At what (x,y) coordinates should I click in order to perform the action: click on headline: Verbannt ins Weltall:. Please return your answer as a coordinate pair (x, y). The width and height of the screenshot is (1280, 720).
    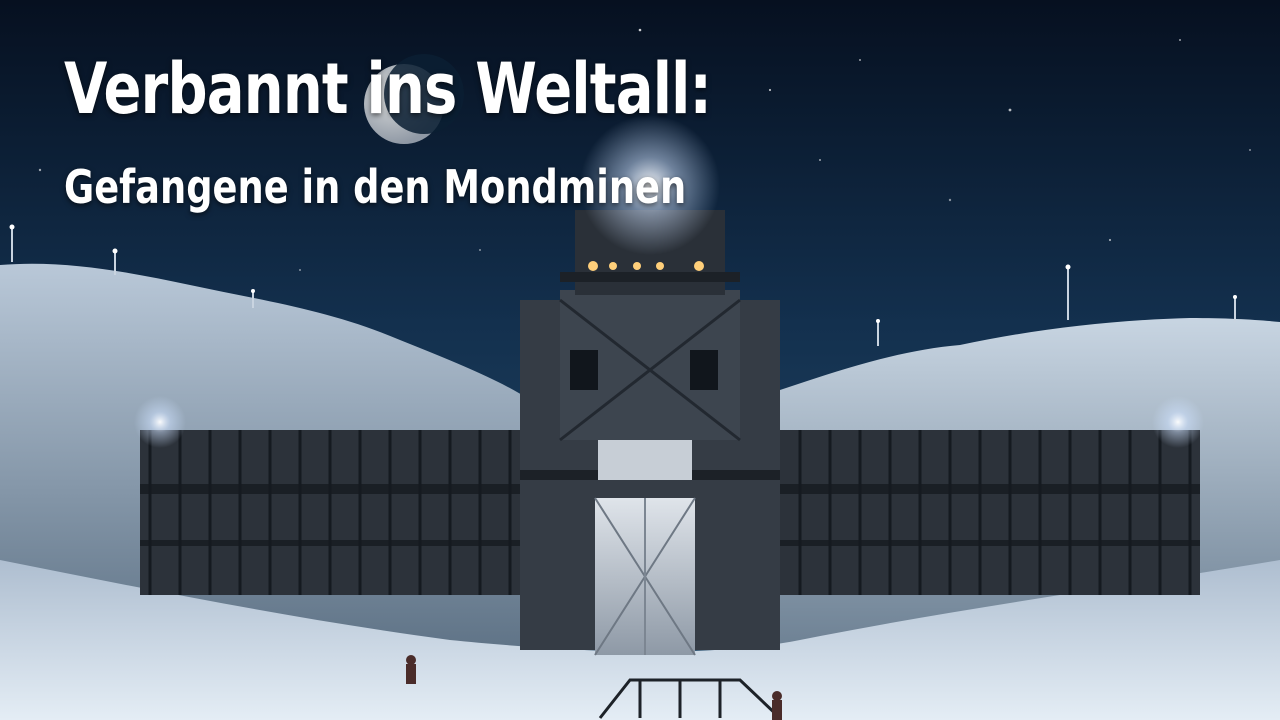
    Looking at the image, I should click on (388, 89).